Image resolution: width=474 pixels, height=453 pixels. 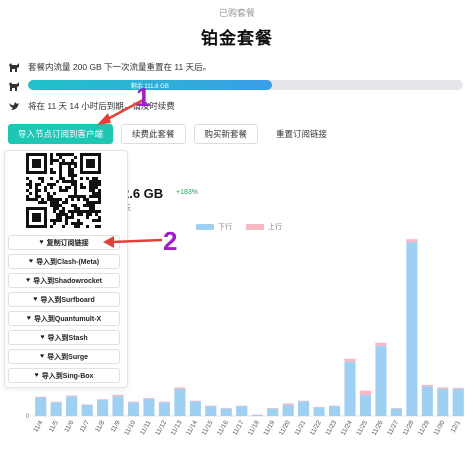 What do you see at coordinates (130, 173) in the screenshot?
I see `annotation-arrows` at bounding box center [130, 173].